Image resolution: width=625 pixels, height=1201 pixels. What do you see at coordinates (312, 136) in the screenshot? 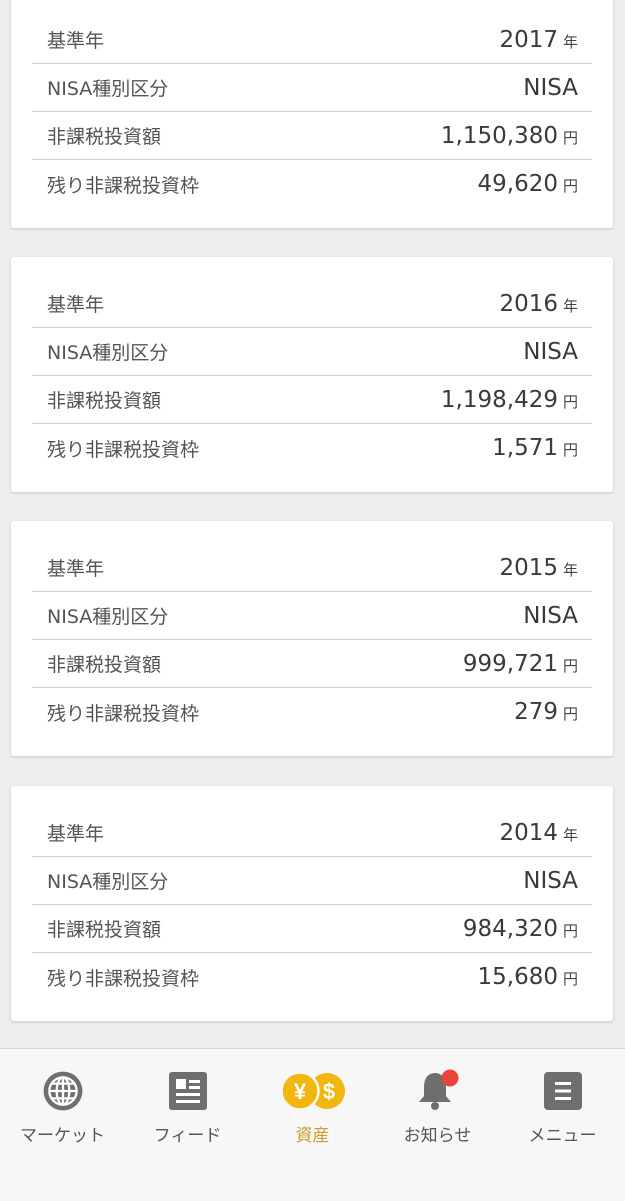
I see `tax-free-investment-row: 非課税投資額 1,150,380 円` at bounding box center [312, 136].